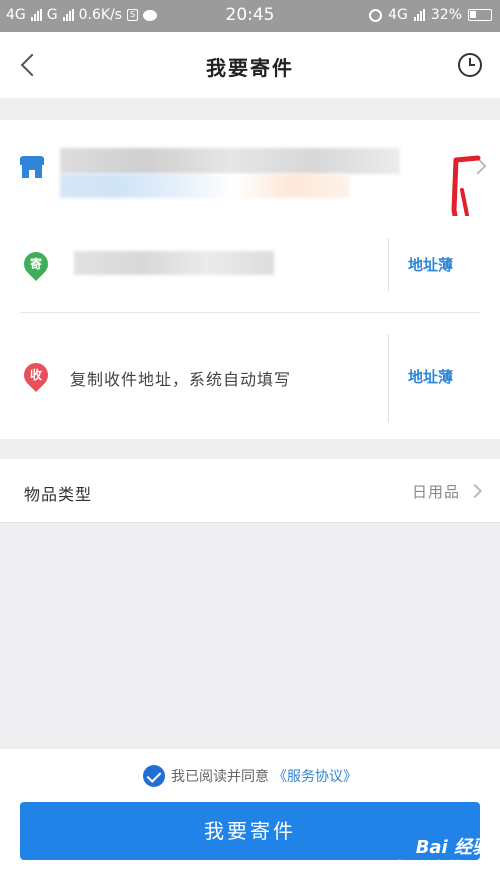  Describe the element at coordinates (36, 264) in the screenshot. I see `sender-pin-icon: 寄` at that location.